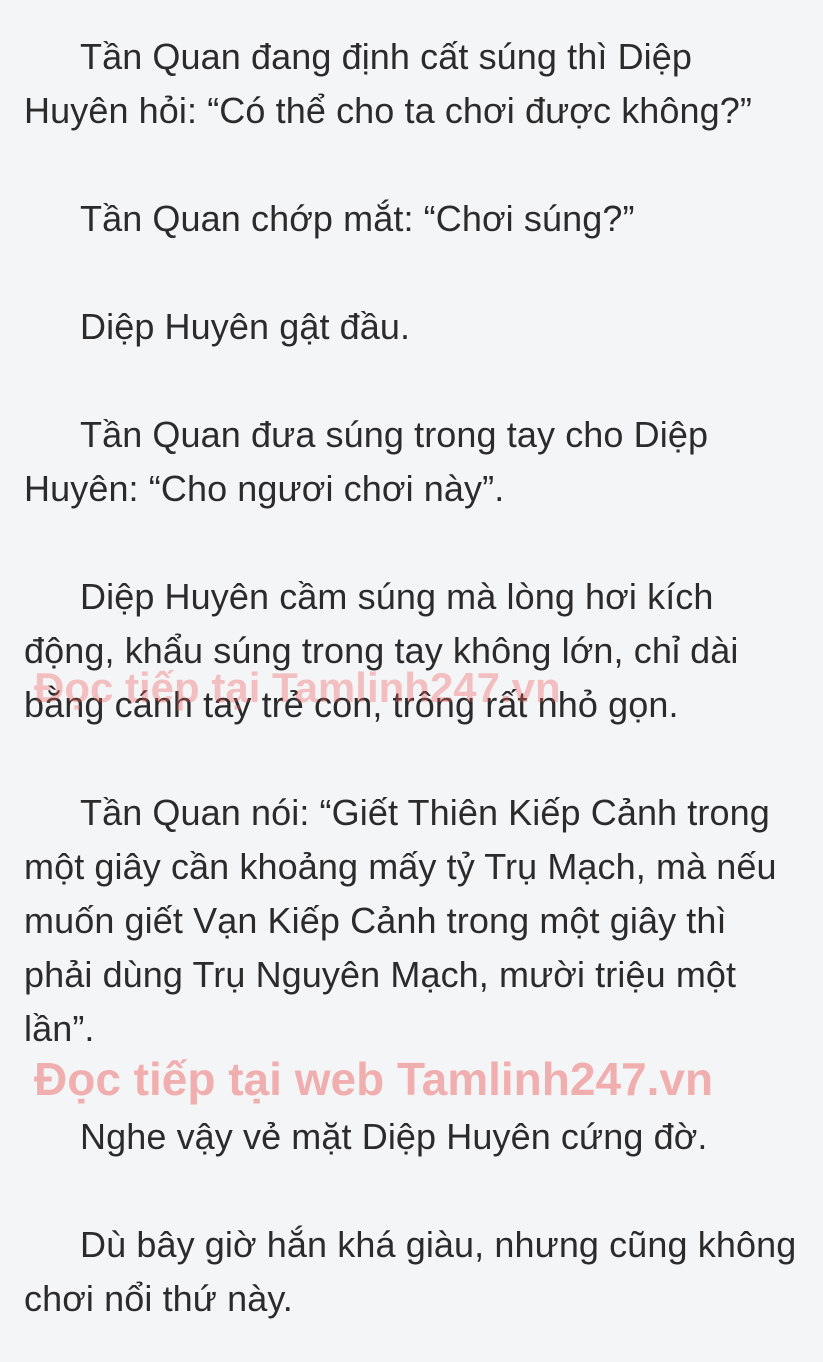 This screenshot has width=823, height=1362. What do you see at coordinates (245, 326) in the screenshot?
I see `paragraph: Diệp Huyên gật đầu.` at bounding box center [245, 326].